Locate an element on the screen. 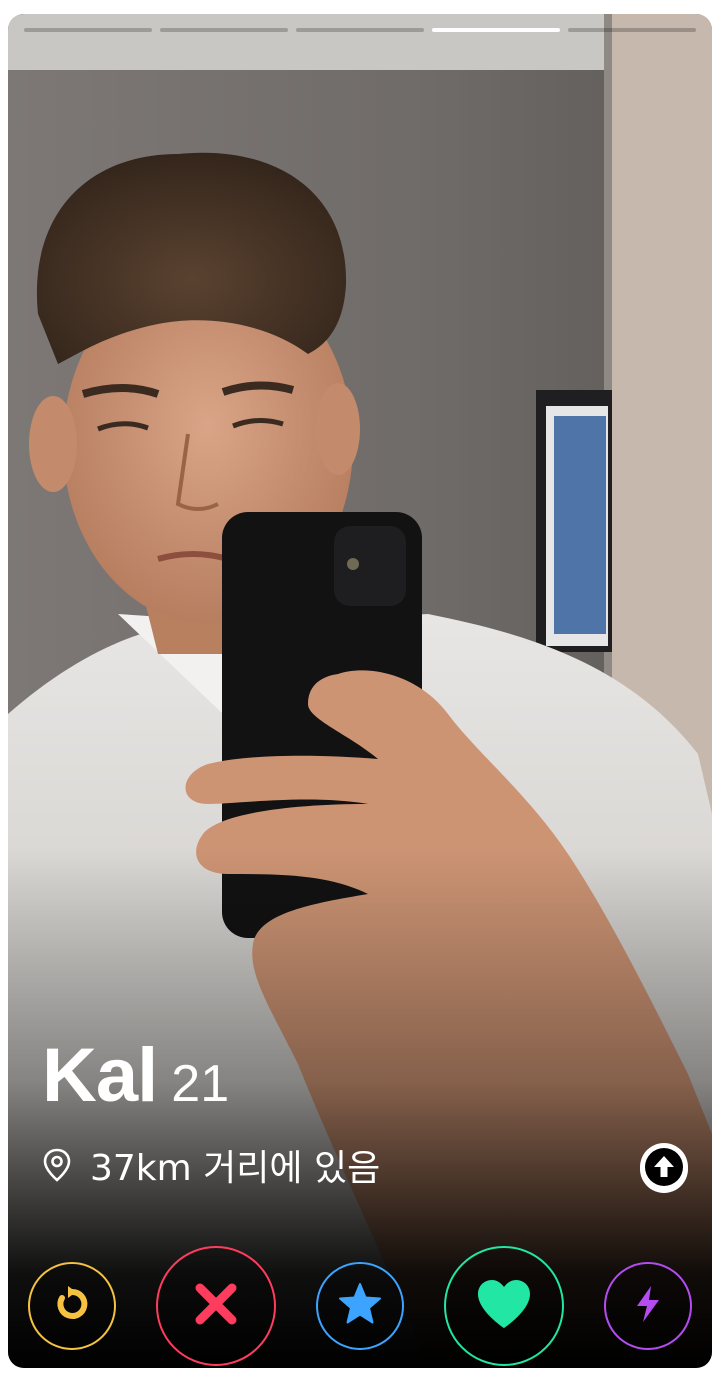 This screenshot has height=1381, width=720. distance-text: 37km 거리에 있음 is located at coordinates (235, 1168).